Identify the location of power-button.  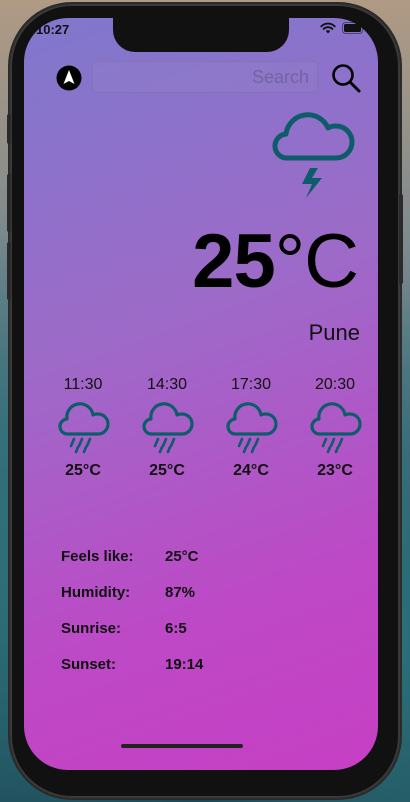
(401, 239).